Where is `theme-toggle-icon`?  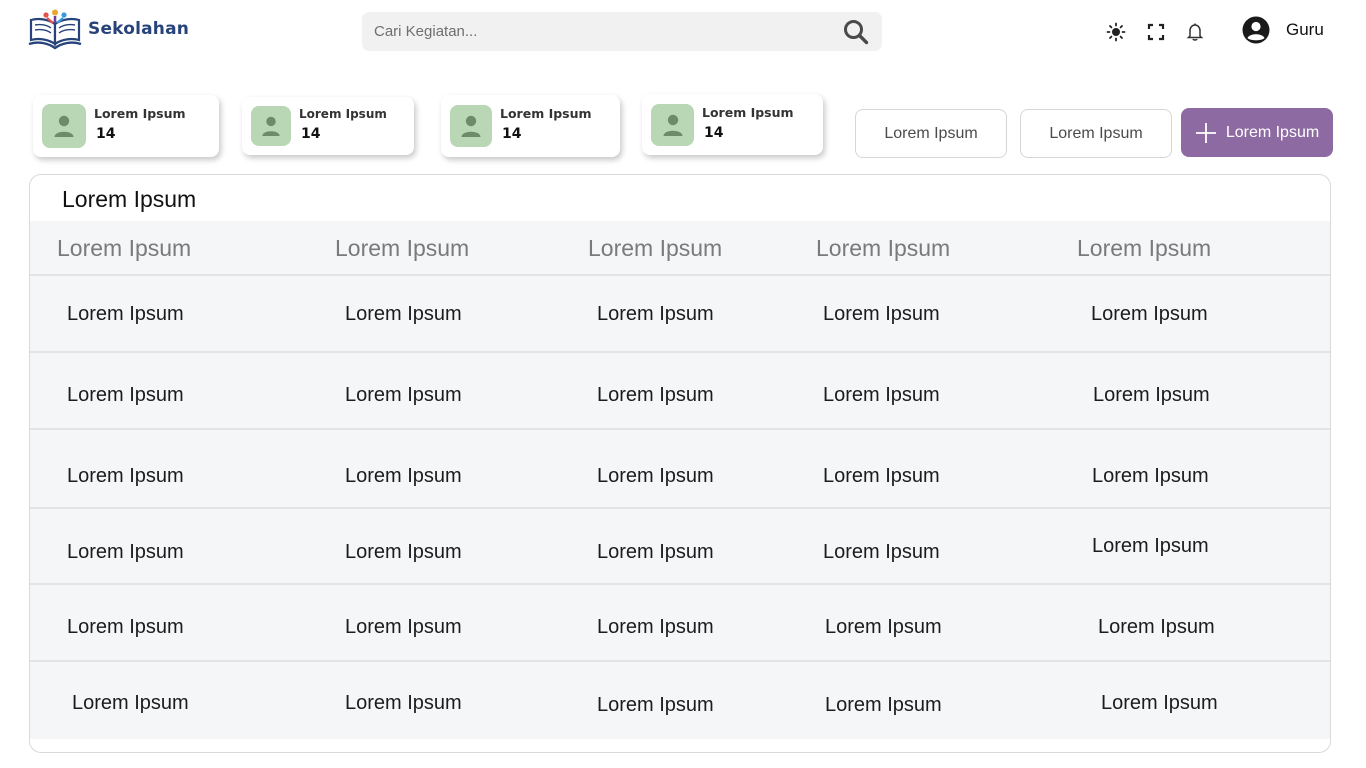 theme-toggle-icon is located at coordinates (1116, 32).